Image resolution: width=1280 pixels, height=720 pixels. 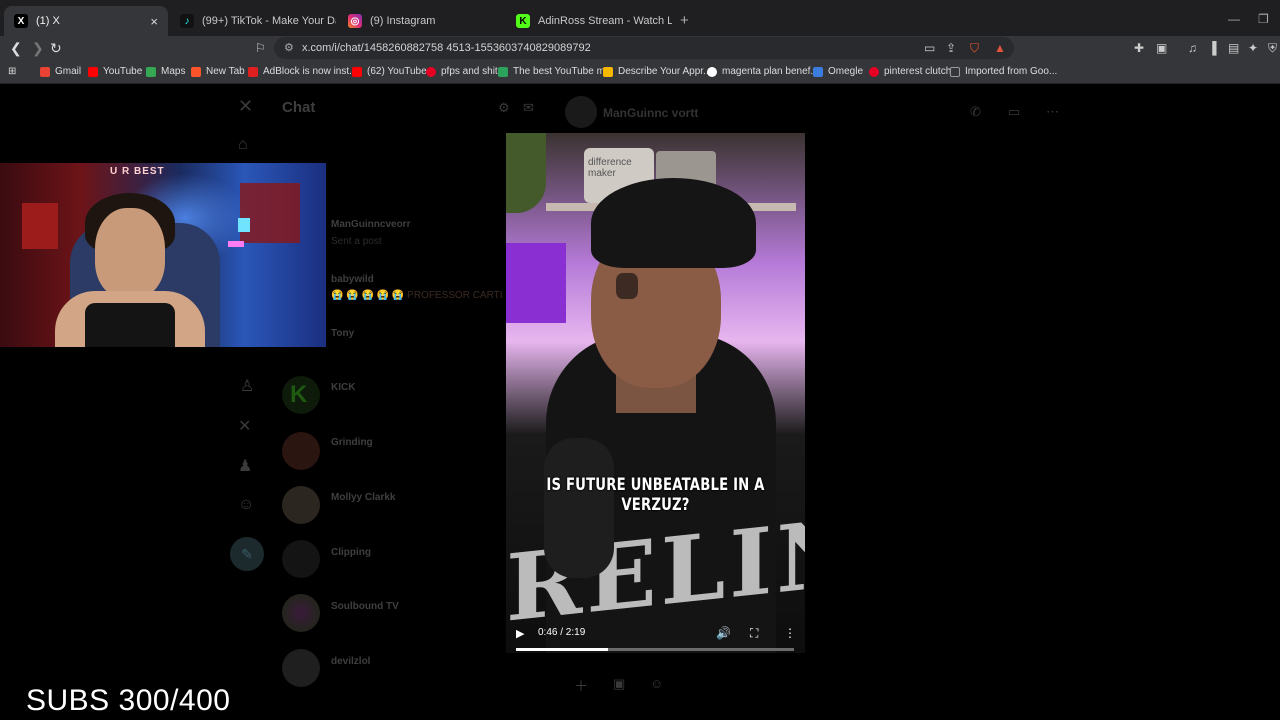 I want to click on screenshot-icon: ▣, so click(x=1161, y=48).